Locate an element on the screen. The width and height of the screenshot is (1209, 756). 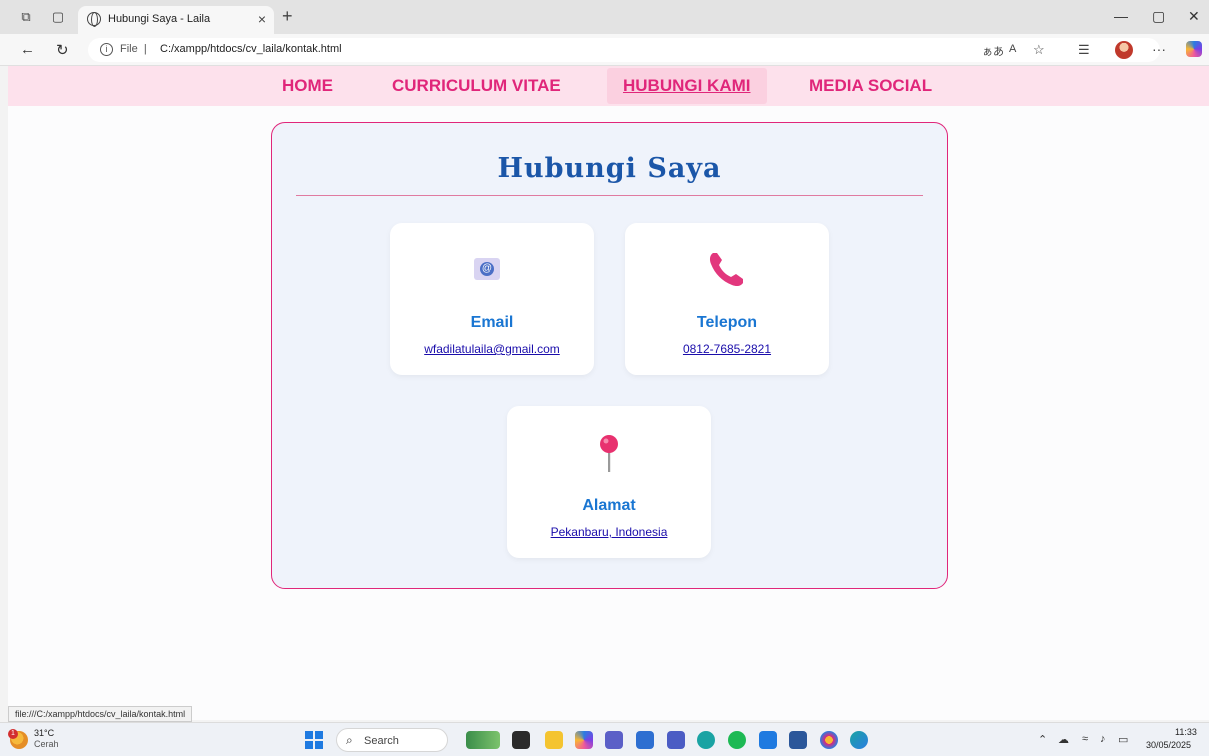
battery-icon: ▭ is located at coordinates (1123, 739).